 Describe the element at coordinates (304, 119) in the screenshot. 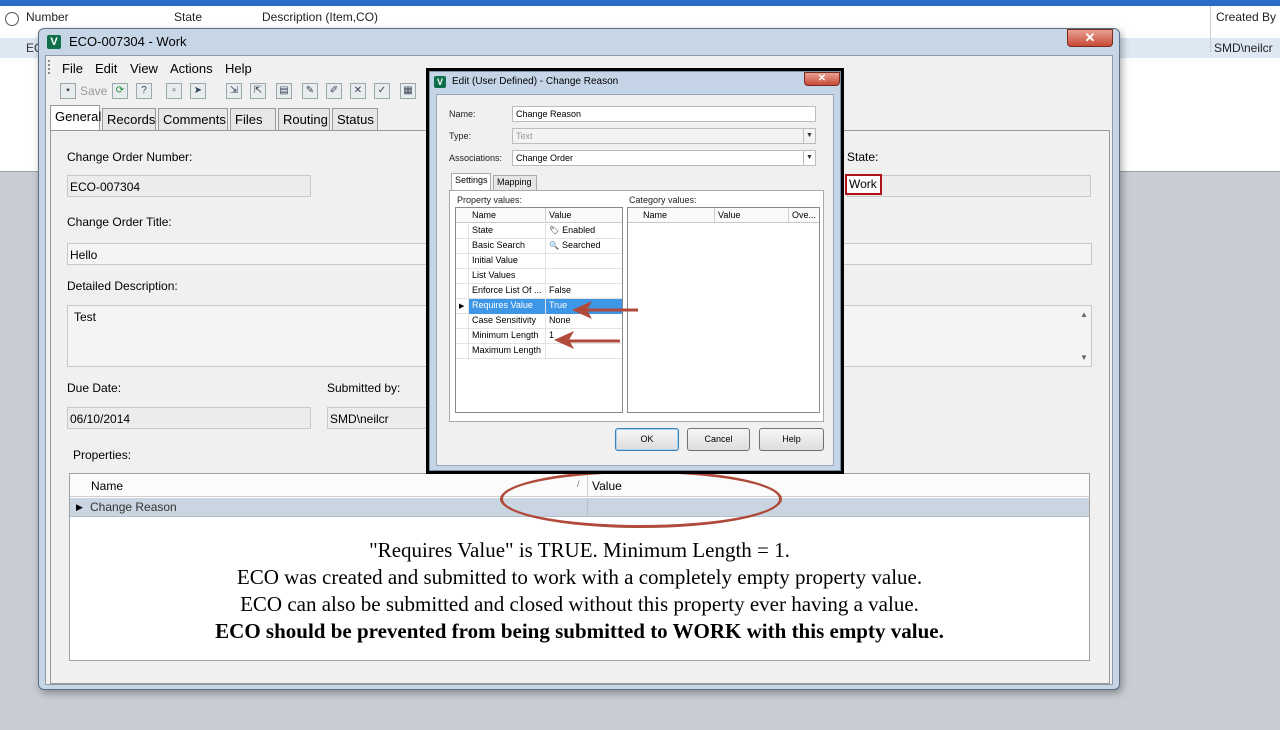

I see `tab-routing: Routing` at that location.